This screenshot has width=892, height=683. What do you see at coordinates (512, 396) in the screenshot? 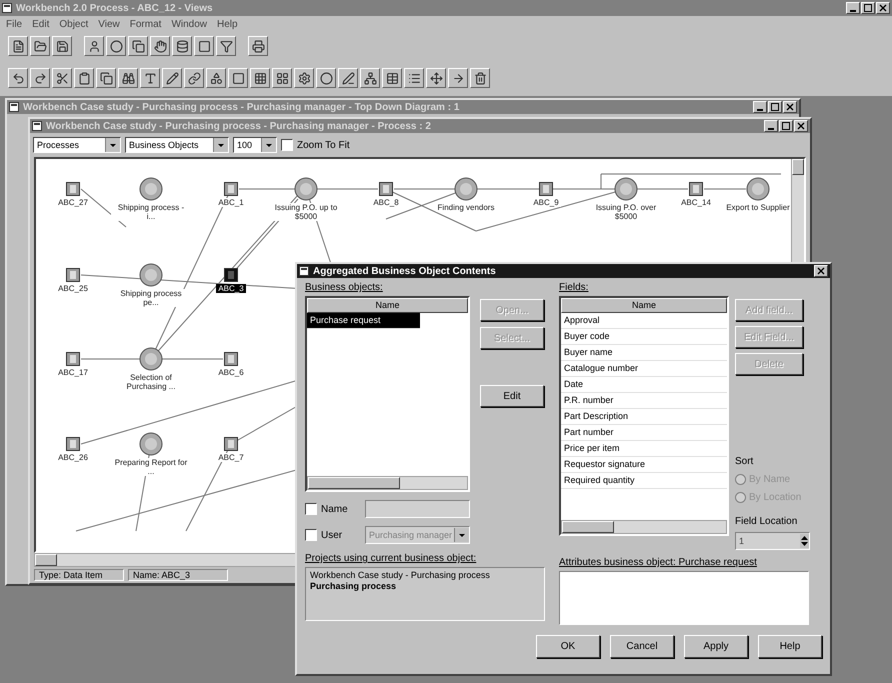
I see `dialog-button: Edit` at bounding box center [512, 396].